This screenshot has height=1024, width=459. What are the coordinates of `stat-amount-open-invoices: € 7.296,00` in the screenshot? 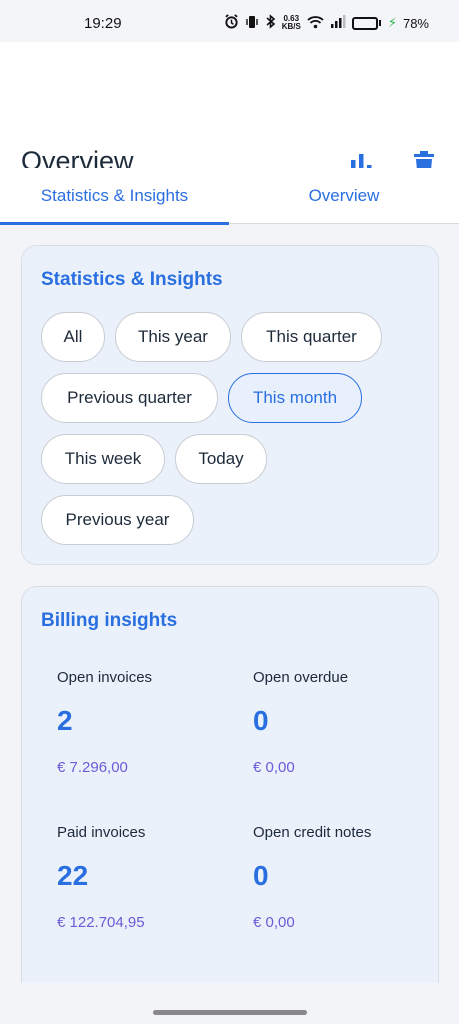 It's located at (92, 767).